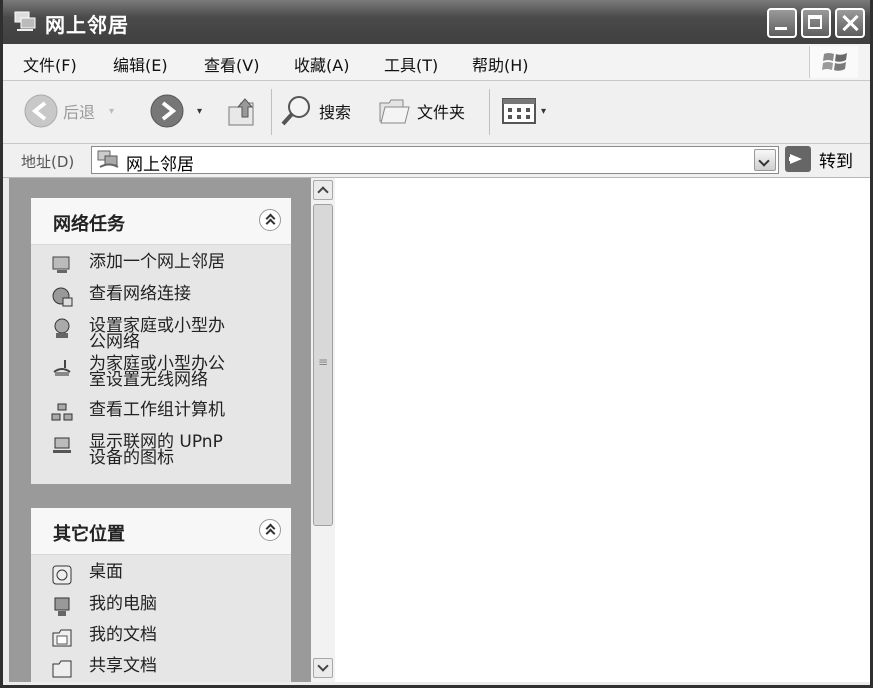 The height and width of the screenshot is (688, 873). What do you see at coordinates (166, 607) in the screenshot?
I see `place-my-computer: 我的电脑` at bounding box center [166, 607].